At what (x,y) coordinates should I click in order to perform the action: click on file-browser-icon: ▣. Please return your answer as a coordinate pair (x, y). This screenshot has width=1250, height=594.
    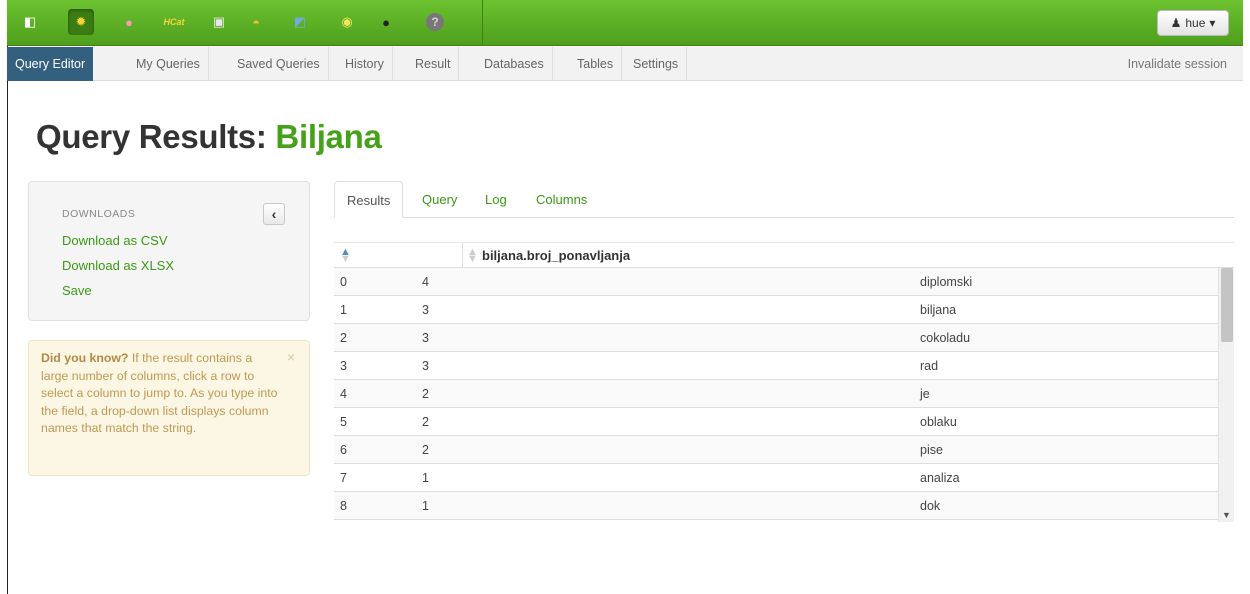
    Looking at the image, I should click on (219, 22).